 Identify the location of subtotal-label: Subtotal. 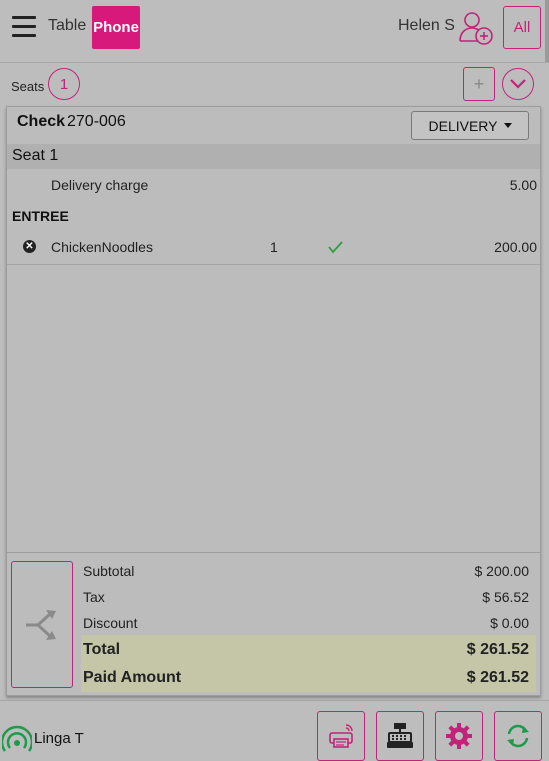
(109, 571).